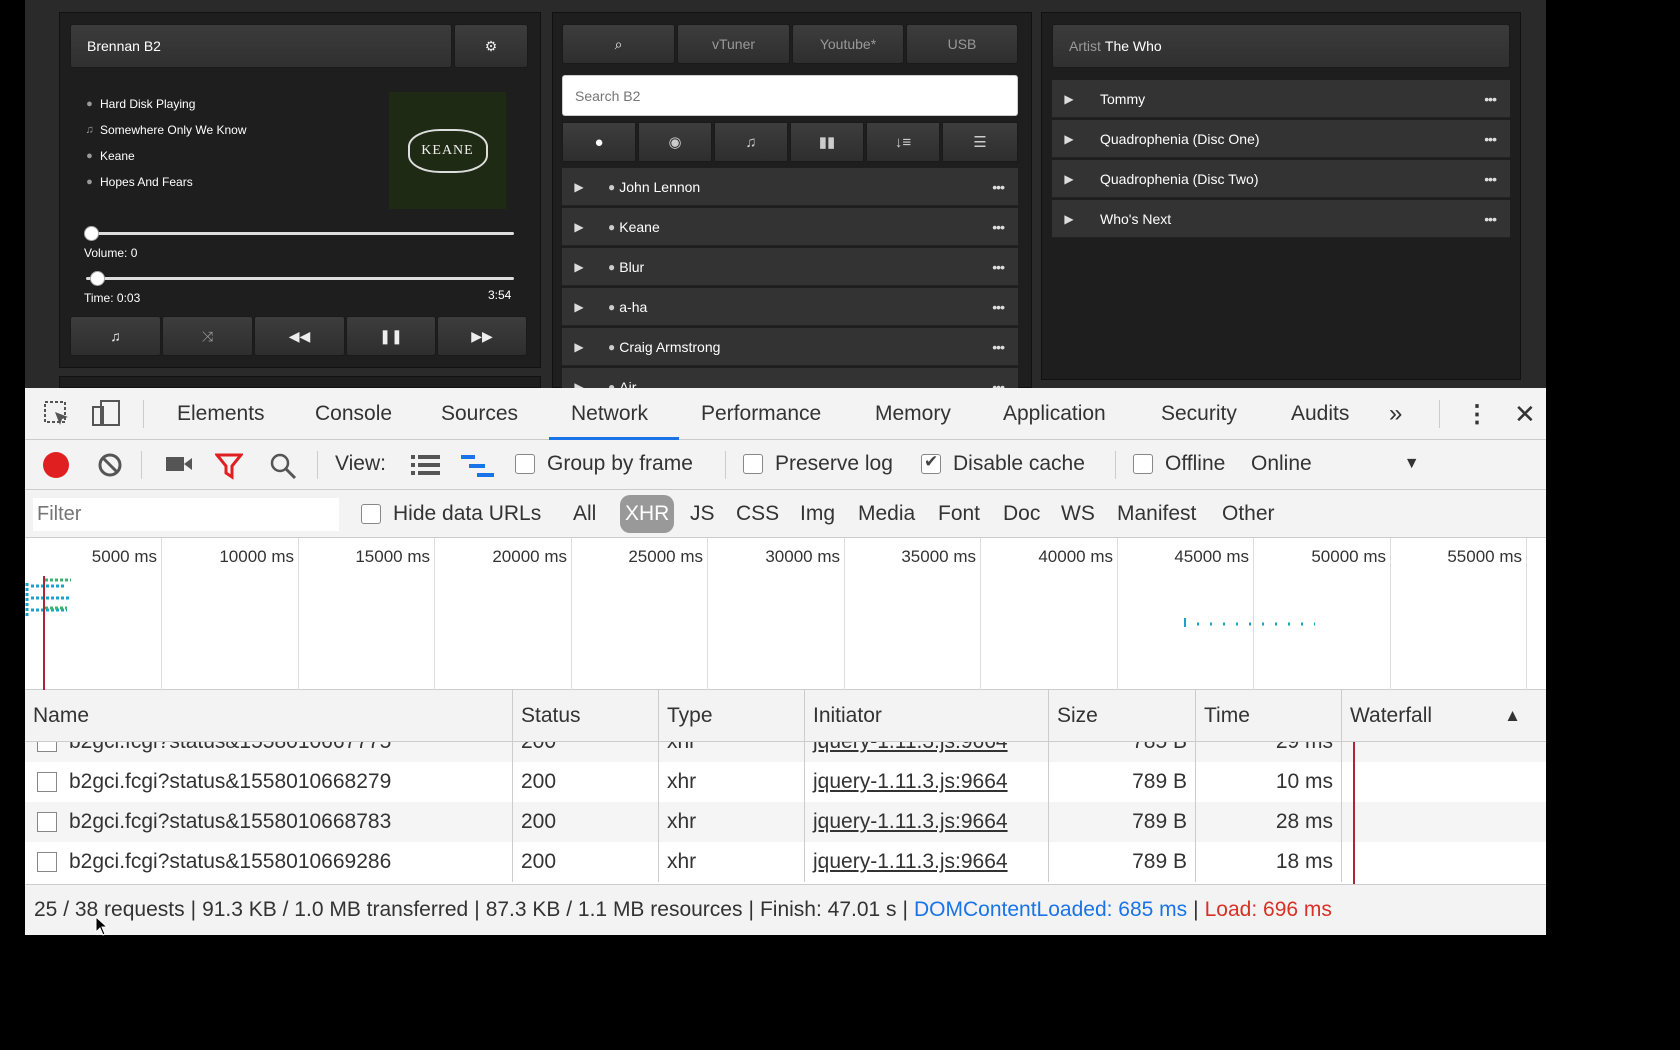 The image size is (1680, 1050). Describe the element at coordinates (110, 465) in the screenshot. I see `clear-button` at that location.